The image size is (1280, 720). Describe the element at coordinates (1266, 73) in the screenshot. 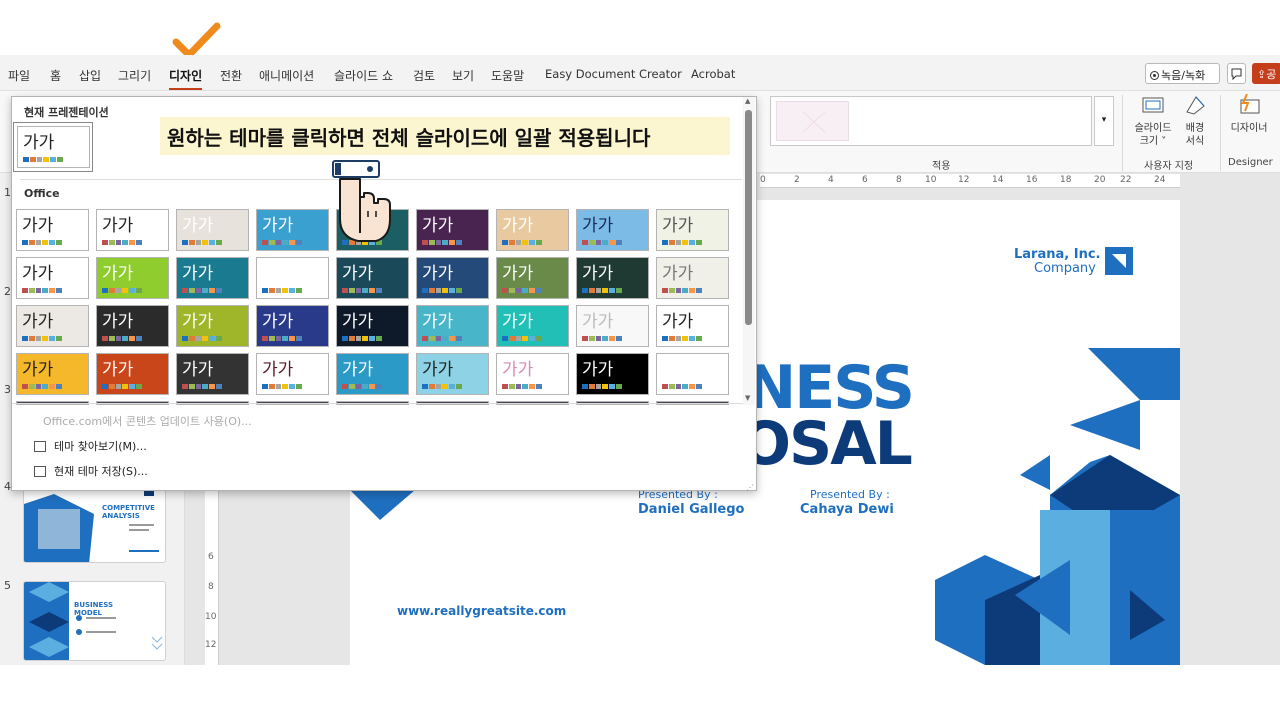

I see `share-button: ⇪공` at that location.